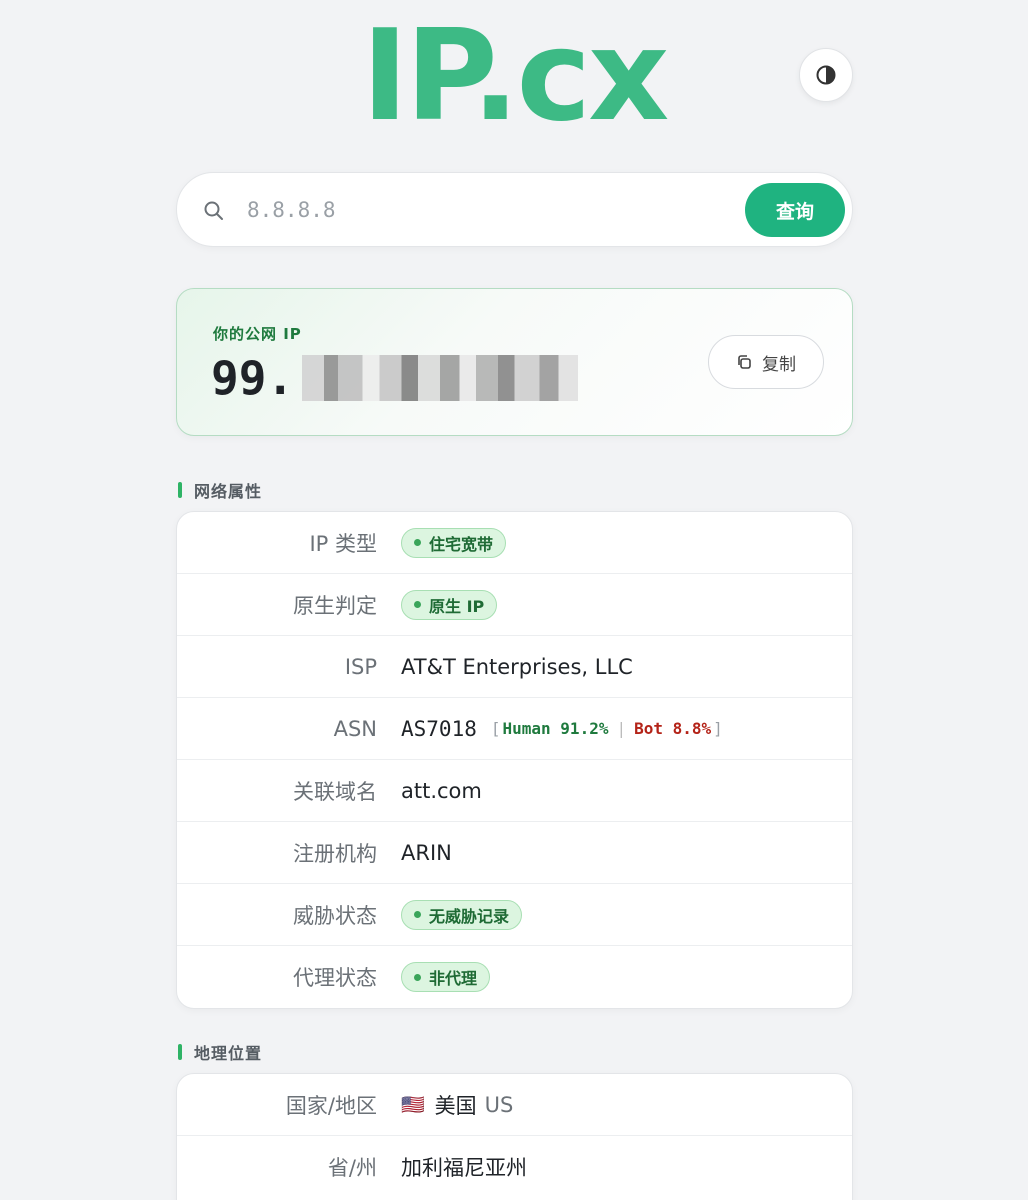  I want to click on site-logo: IP.cx, so click(514, 76).